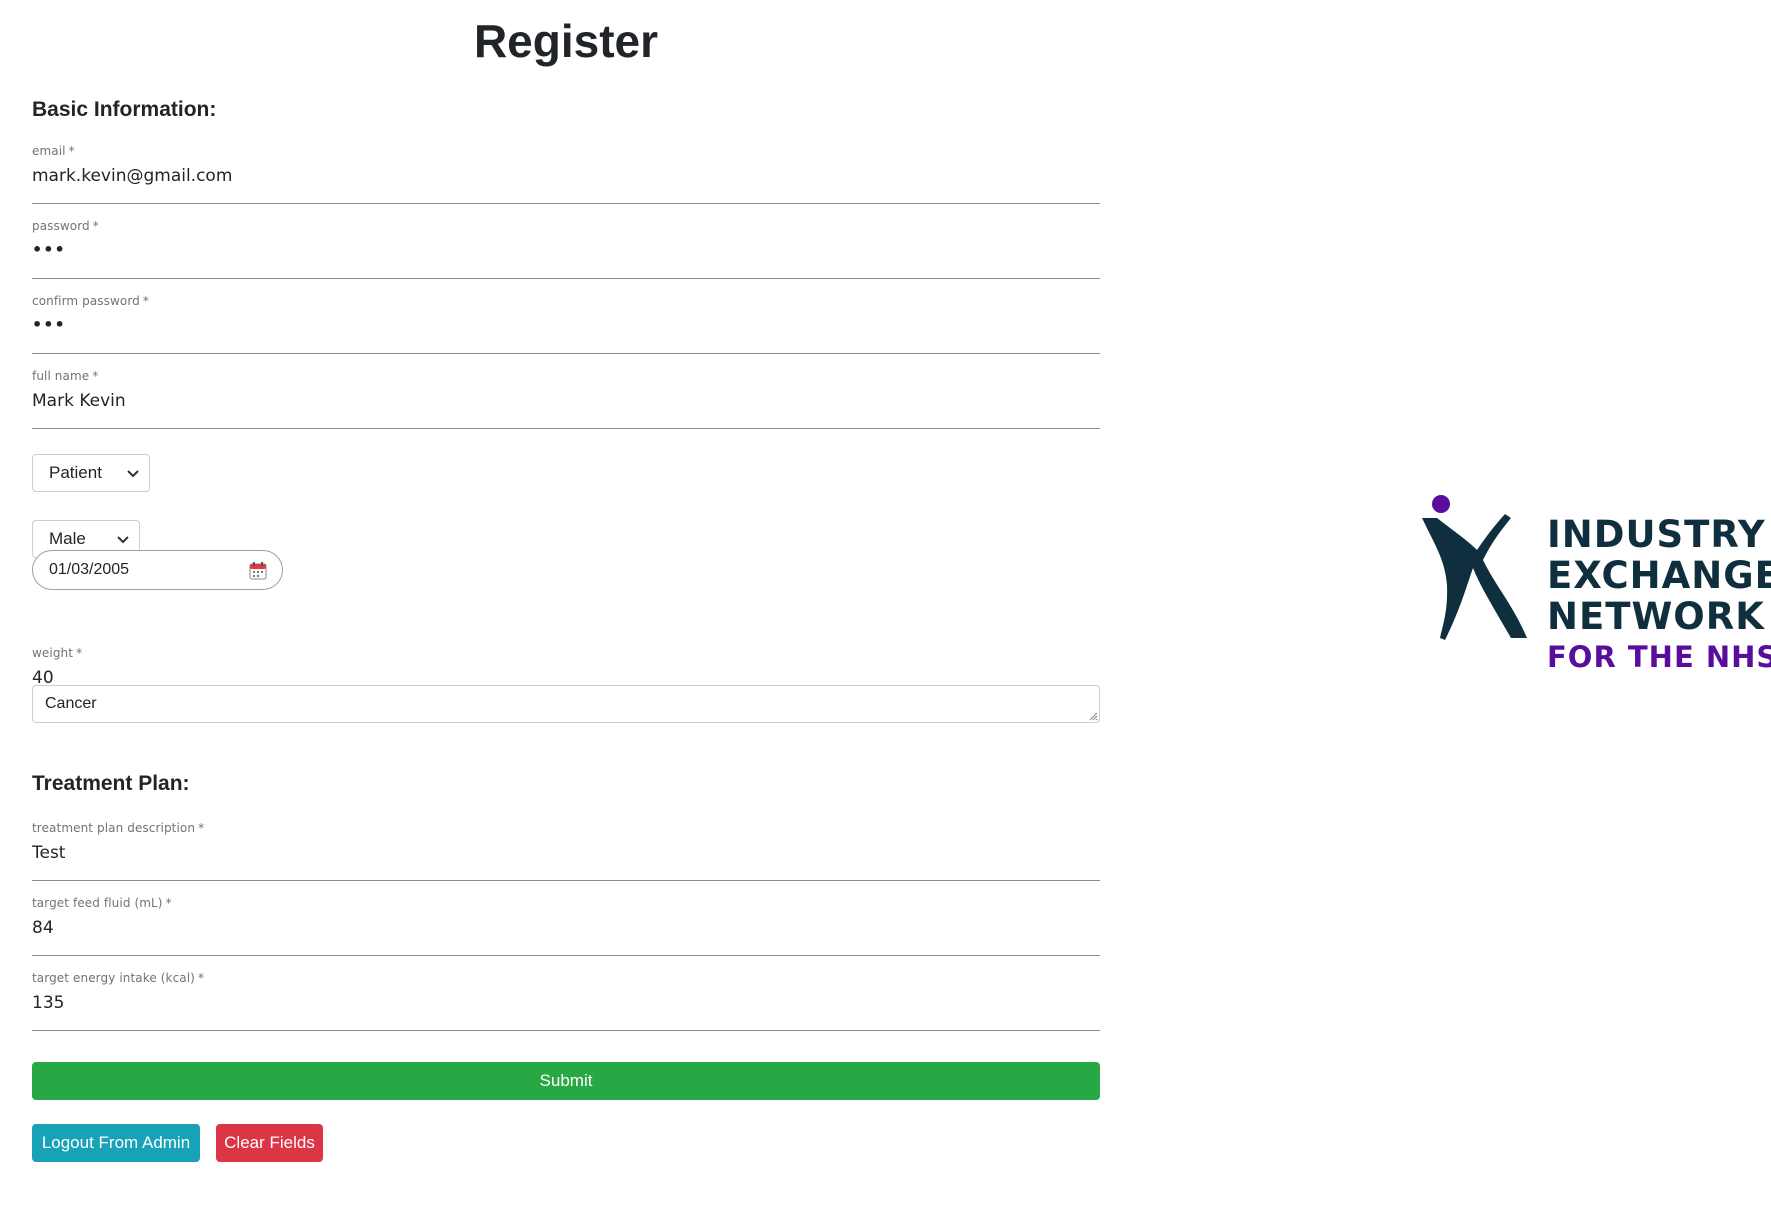  Describe the element at coordinates (118, 978) in the screenshot. I see `target-energy-intake-label: target energy intake (kcal) *` at that location.